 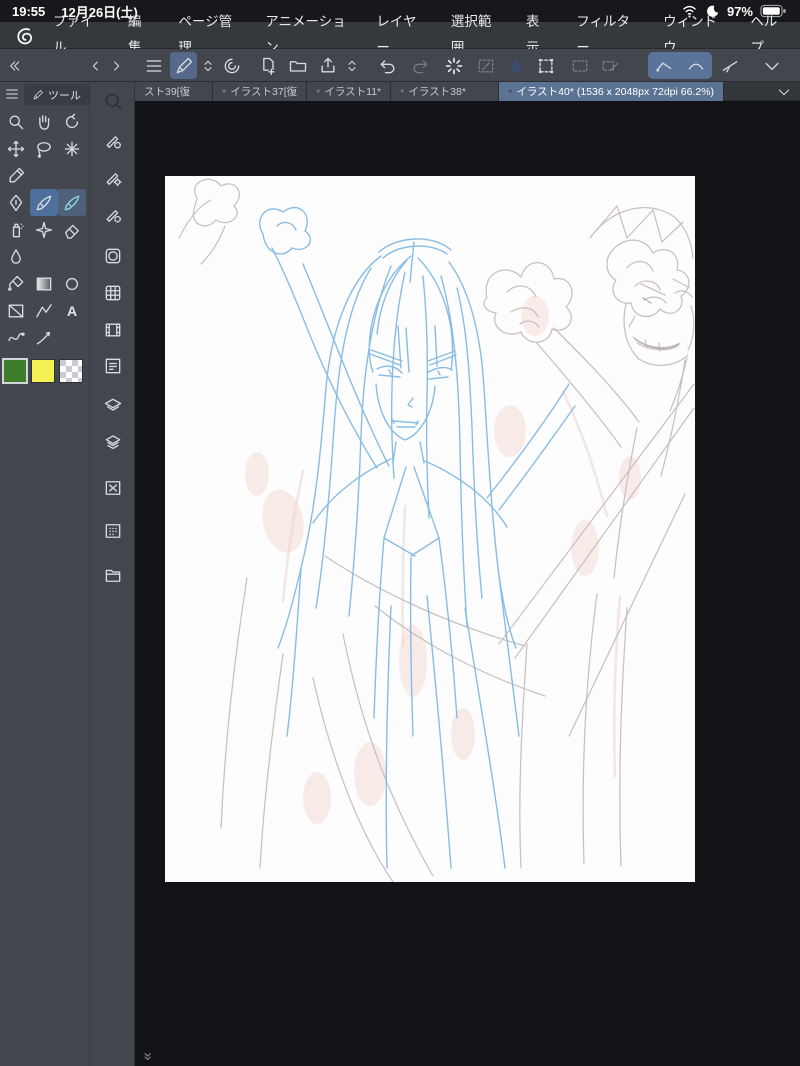 I want to click on subpanel-collapse-button, so click(x=96, y=65).